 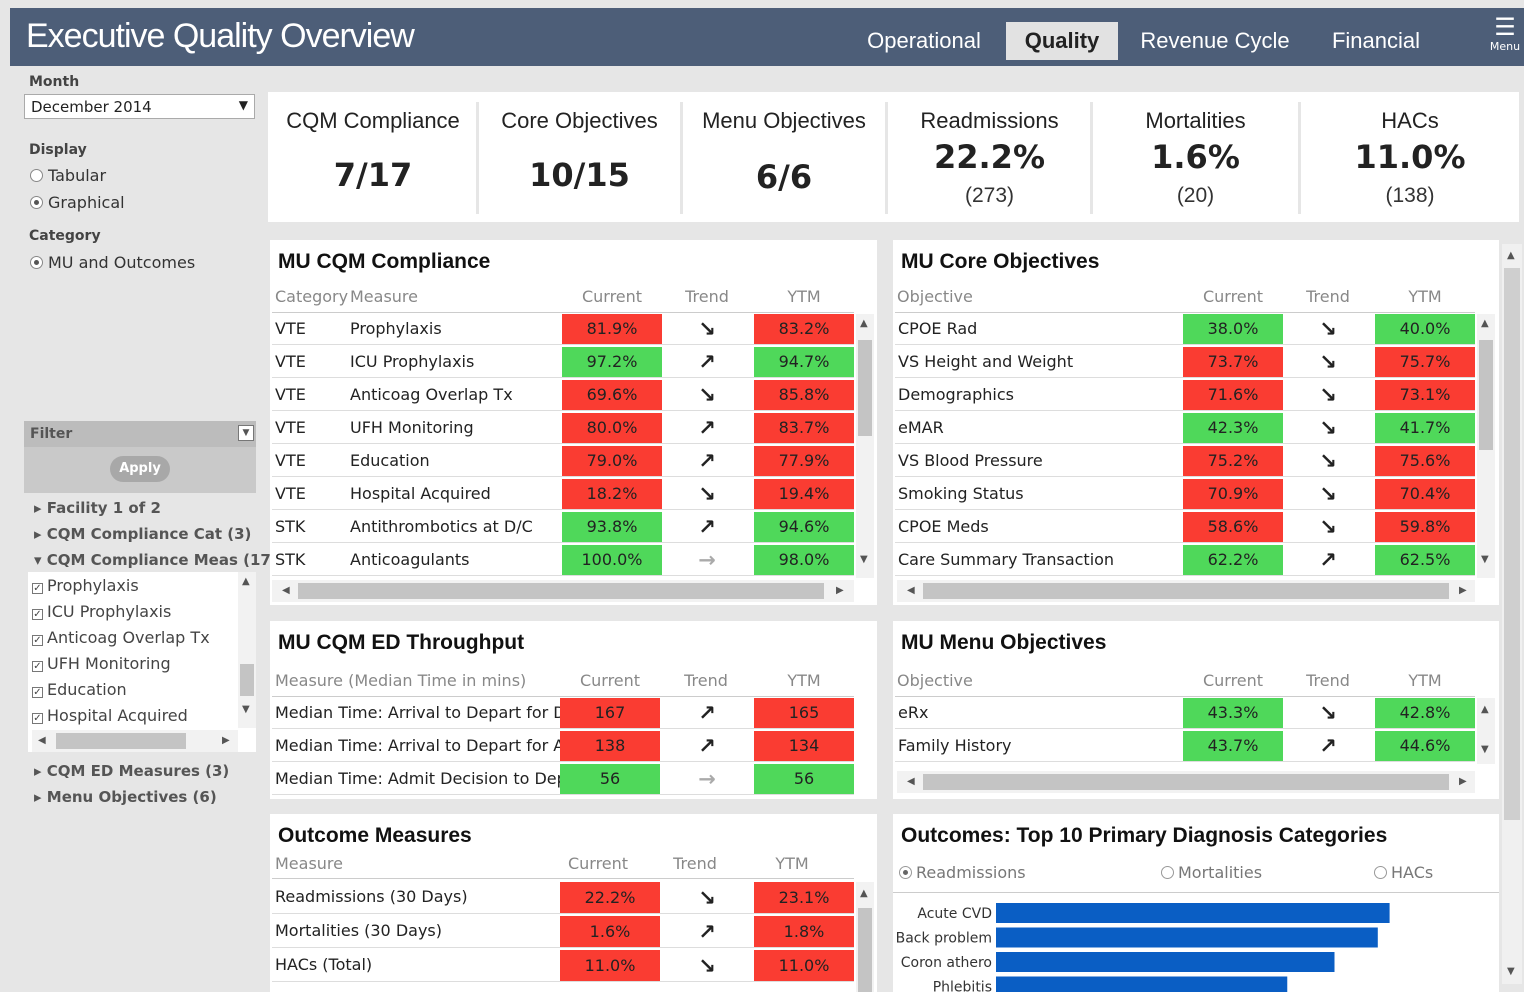 What do you see at coordinates (1195, 157) in the screenshot?
I see `kpi-mortalities: Mortalities 1.6% (20)` at bounding box center [1195, 157].